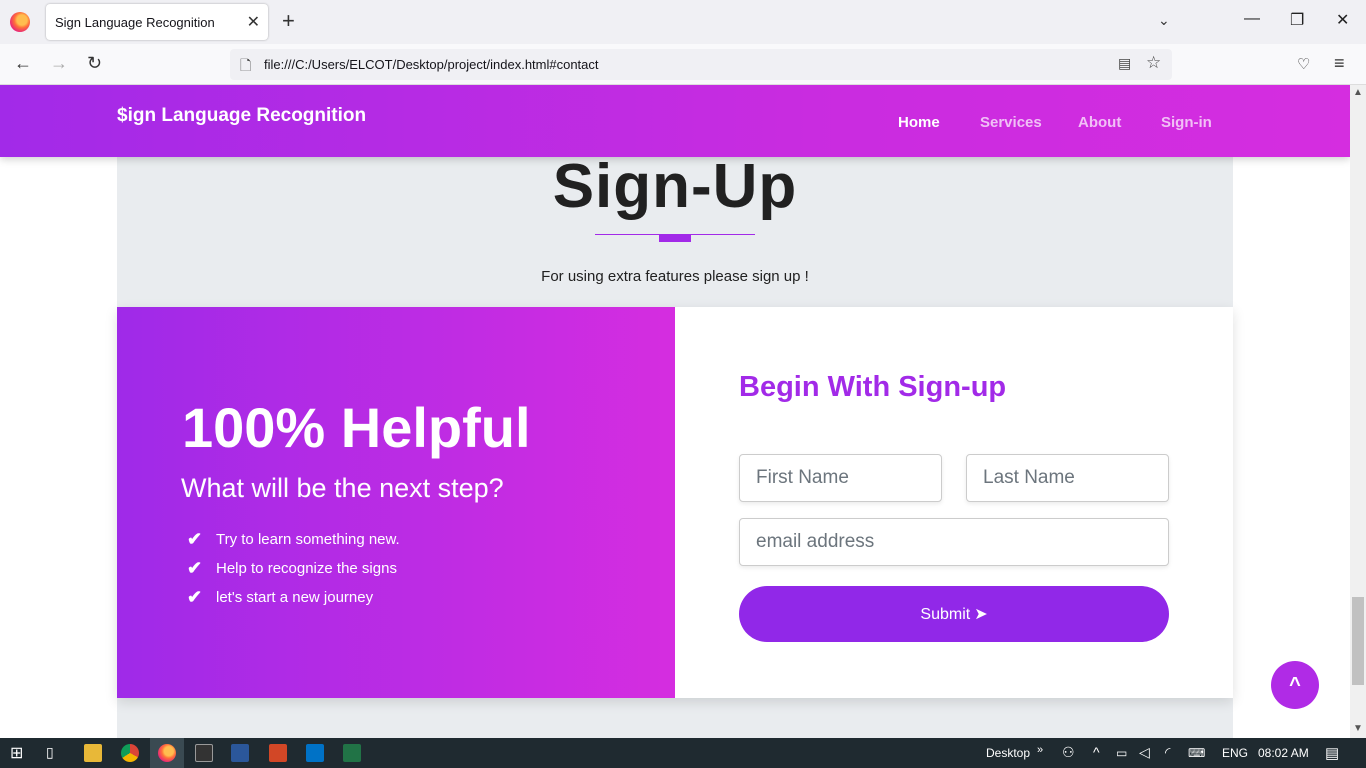 This screenshot has height=768, width=1366. Describe the element at coordinates (1068, 752) in the screenshot. I see `people-icon: ⚇` at that location.